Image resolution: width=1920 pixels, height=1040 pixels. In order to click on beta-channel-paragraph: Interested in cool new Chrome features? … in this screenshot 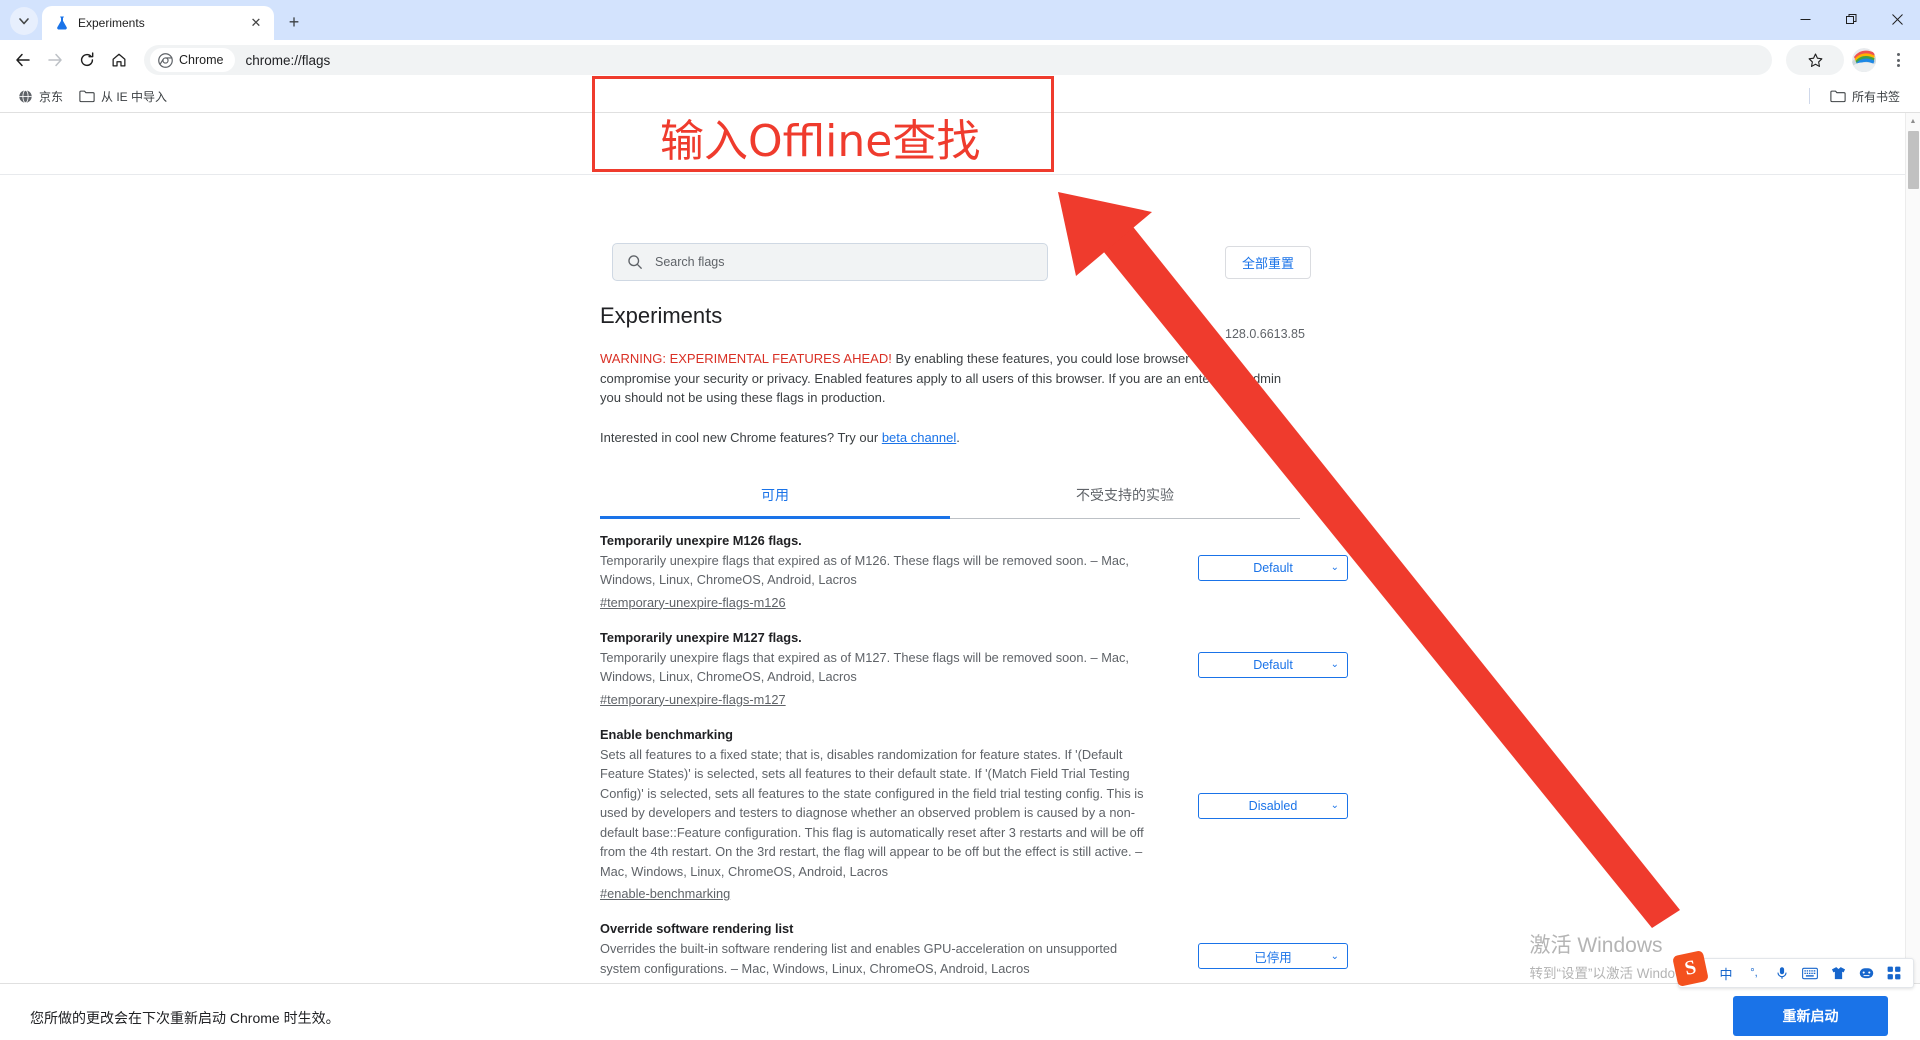, I will do `click(950, 437)`.